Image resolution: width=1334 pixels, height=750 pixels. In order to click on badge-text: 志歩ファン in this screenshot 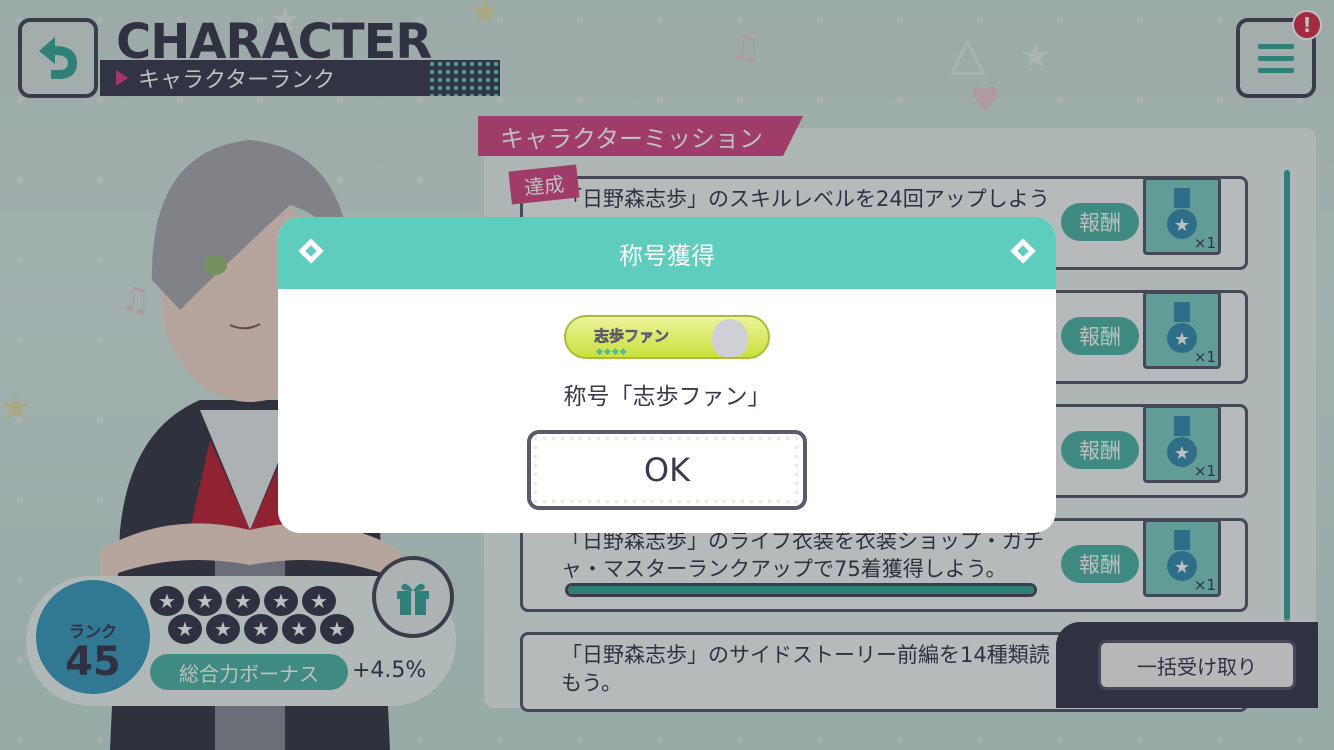, I will do `click(632, 336)`.